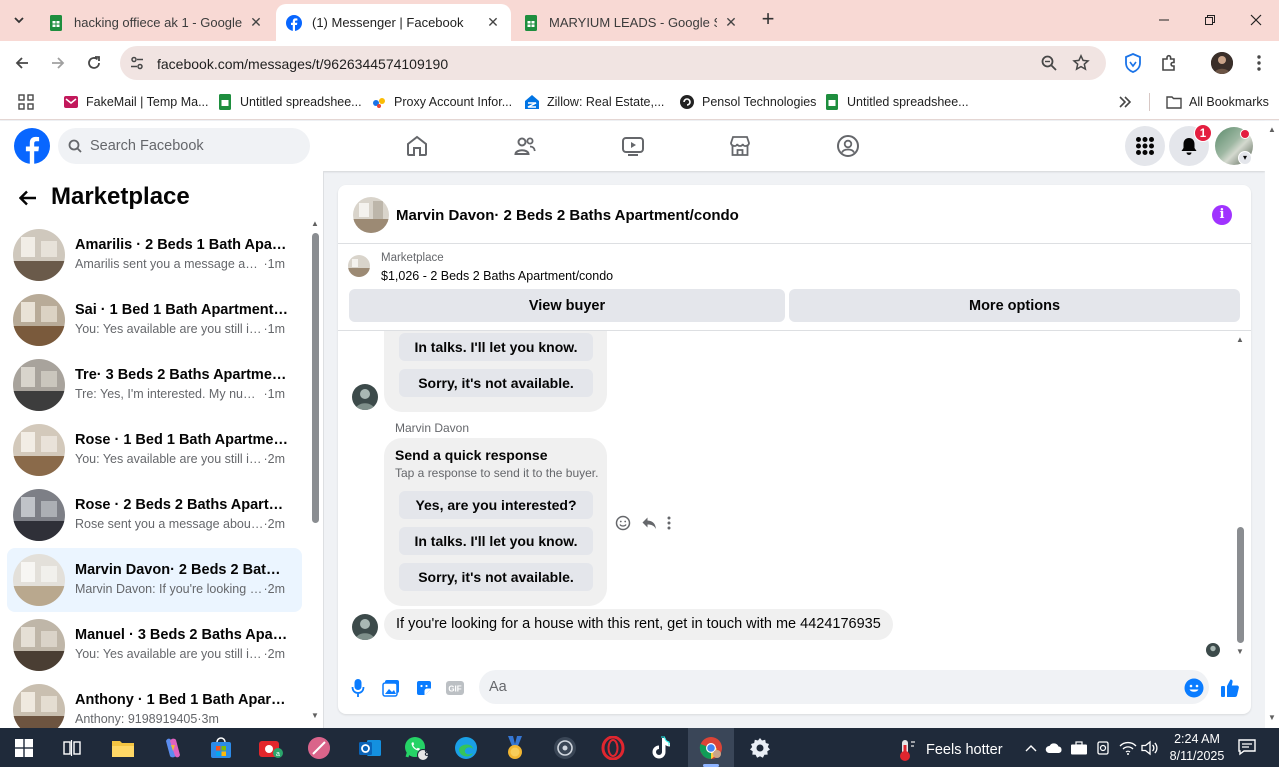 This screenshot has height=767, width=1279. Describe the element at coordinates (1222, 63) in the screenshot. I see `profile-avatar` at that location.